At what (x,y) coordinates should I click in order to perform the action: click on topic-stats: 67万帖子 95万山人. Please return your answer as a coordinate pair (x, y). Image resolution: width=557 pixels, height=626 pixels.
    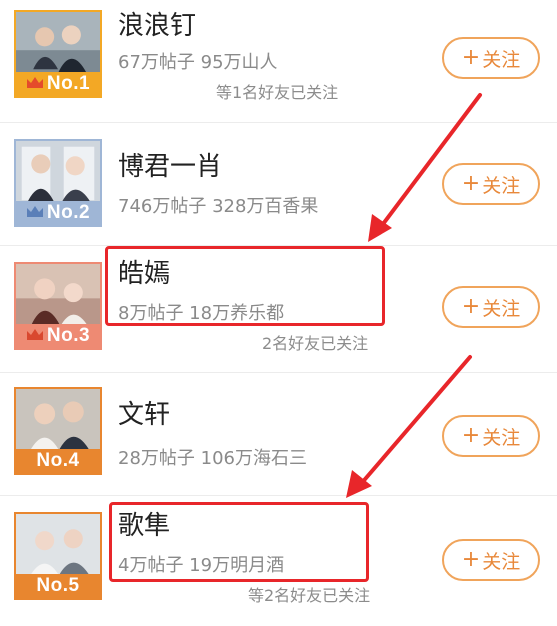
    Looking at the image, I should click on (198, 62).